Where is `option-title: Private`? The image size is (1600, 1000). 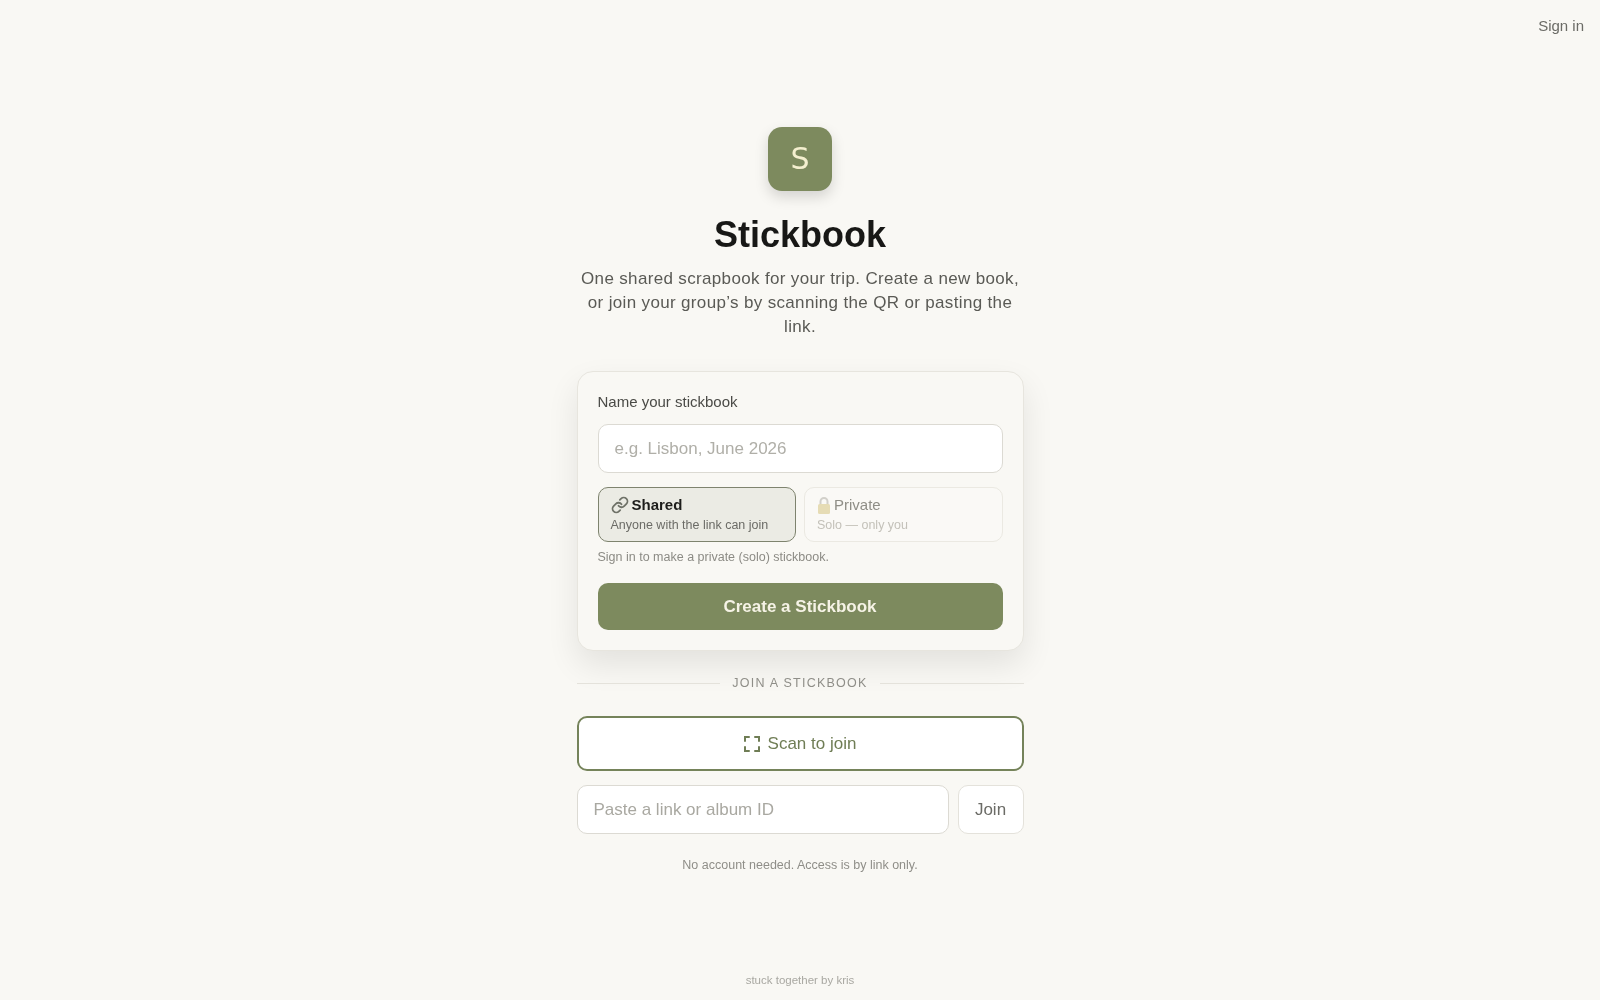 option-title: Private is located at coordinates (857, 505).